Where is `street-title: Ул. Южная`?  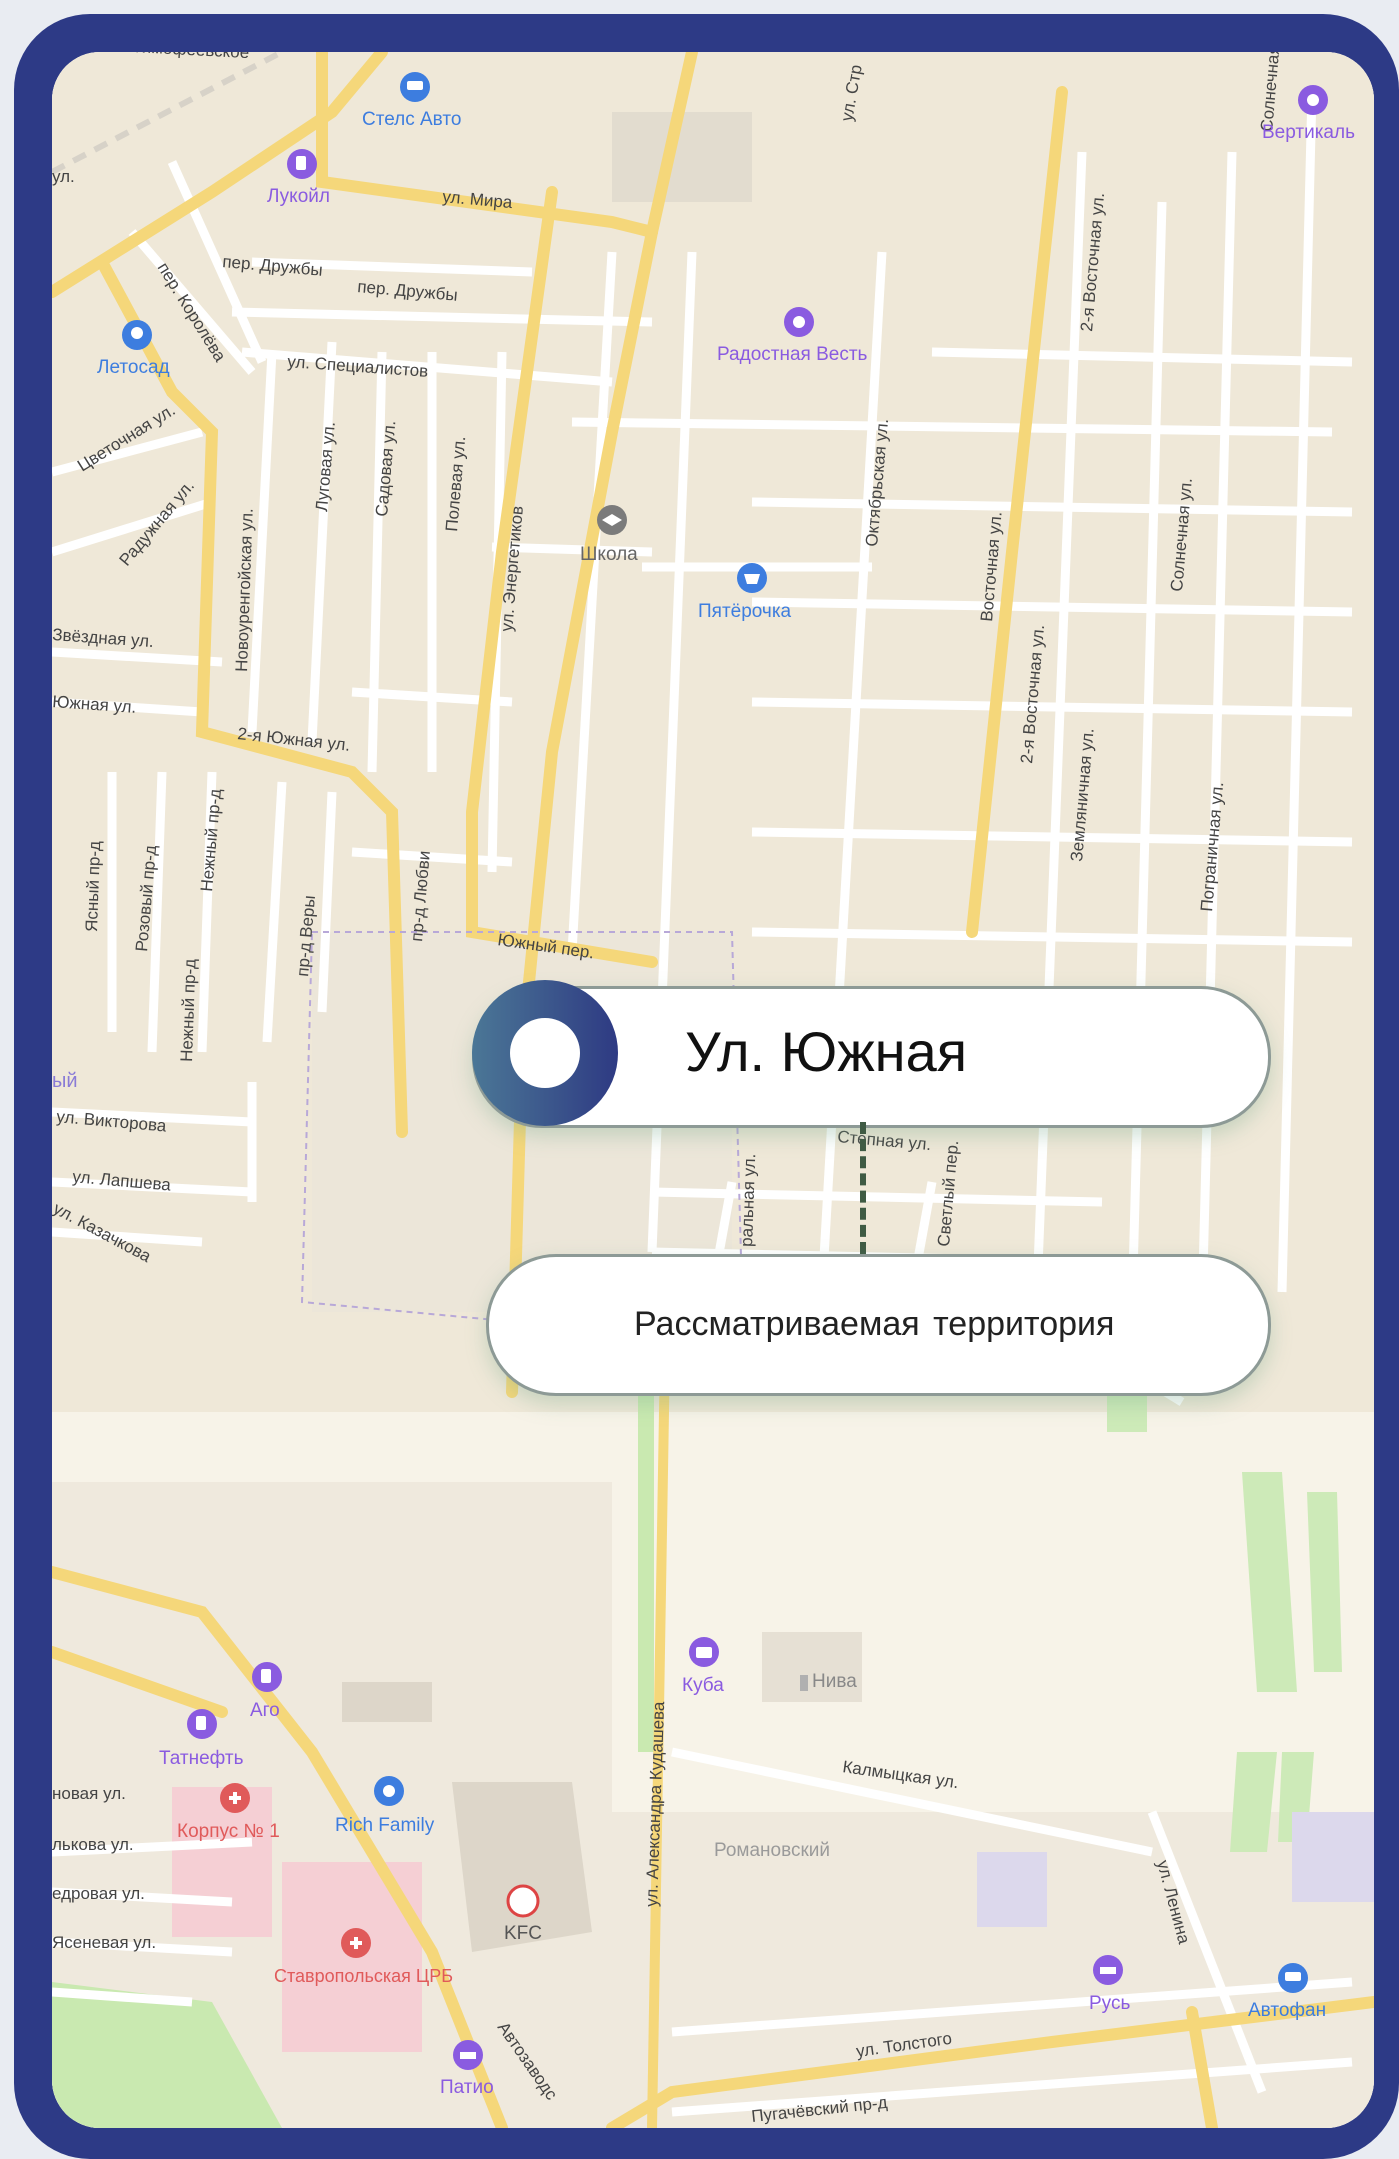 street-title: Ул. Южная is located at coordinates (826, 1051).